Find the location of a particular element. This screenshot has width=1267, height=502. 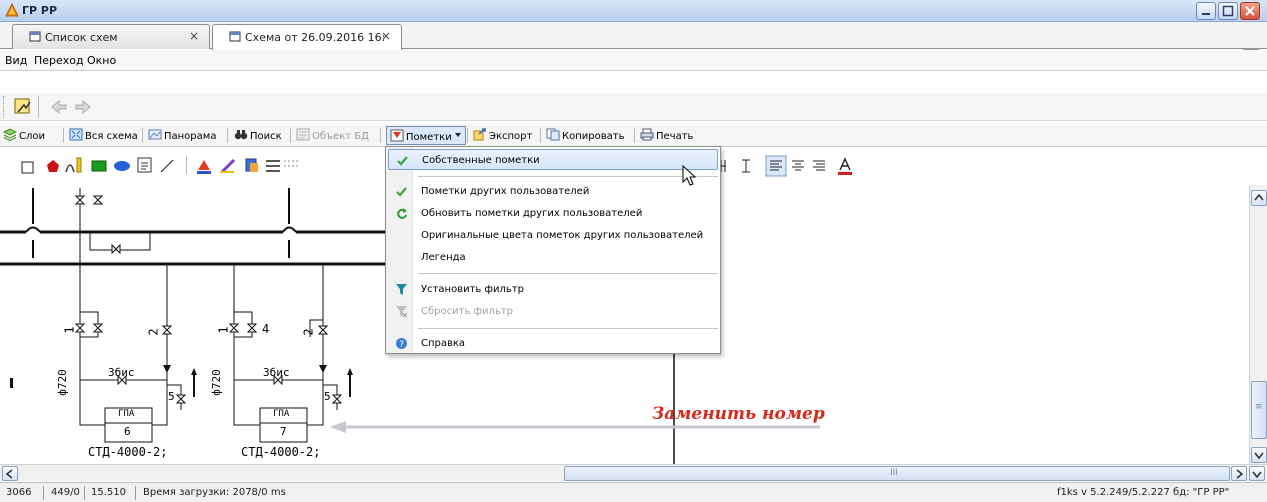

maximize-icon is located at coordinates (1228, 11).